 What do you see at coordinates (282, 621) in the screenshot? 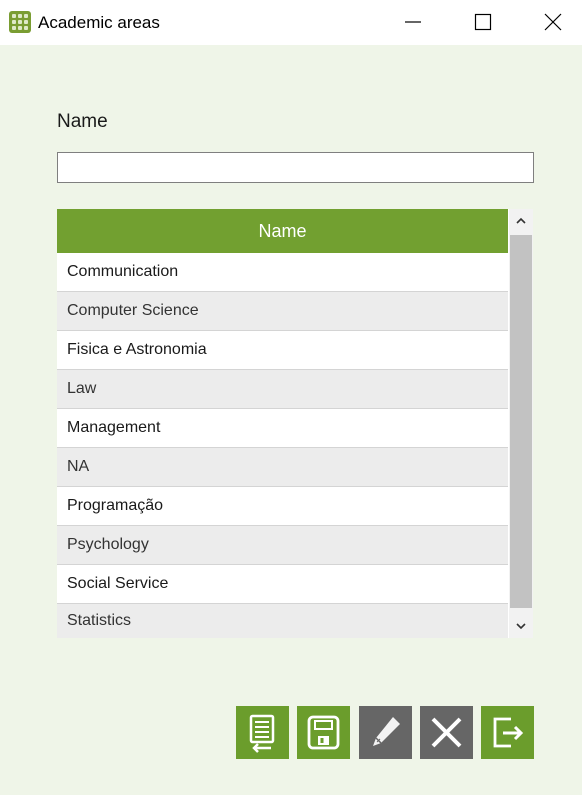
I see `table-row: Statistics` at bounding box center [282, 621].